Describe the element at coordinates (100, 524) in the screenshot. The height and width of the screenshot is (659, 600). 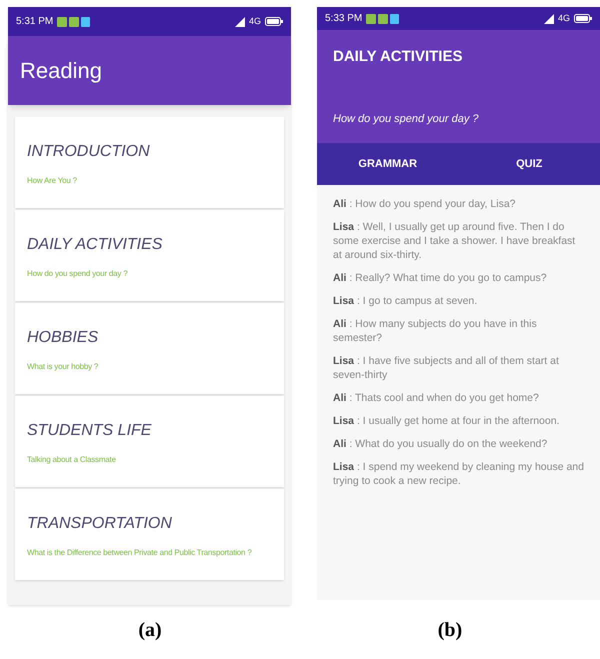
I see `lesson-title: TRANSPORTATION` at that location.